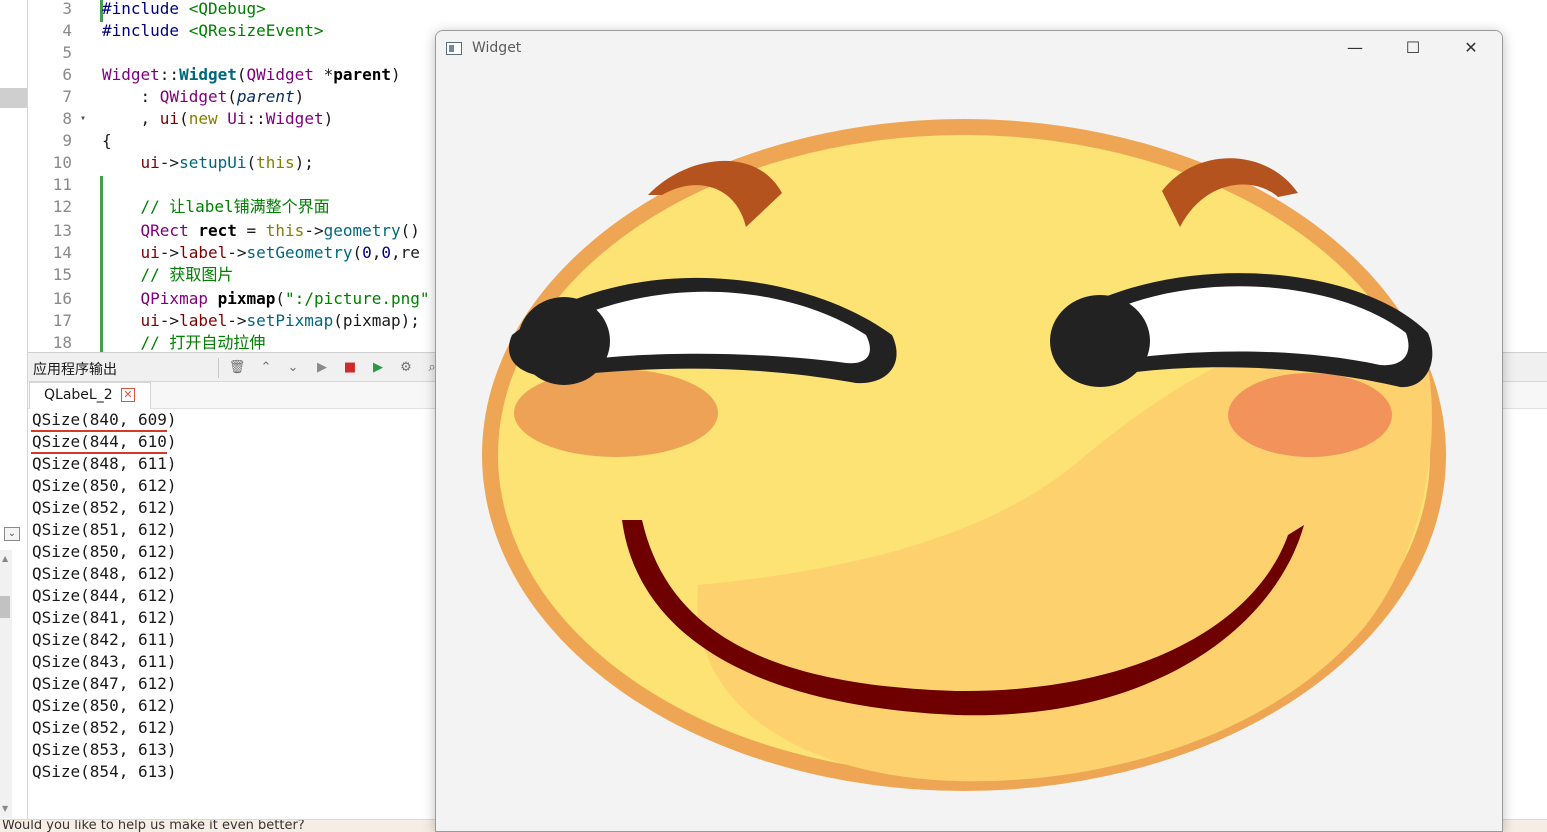 The height and width of the screenshot is (832, 1547). Describe the element at coordinates (275, 162) in the screenshot. I see `code-token: this` at that location.